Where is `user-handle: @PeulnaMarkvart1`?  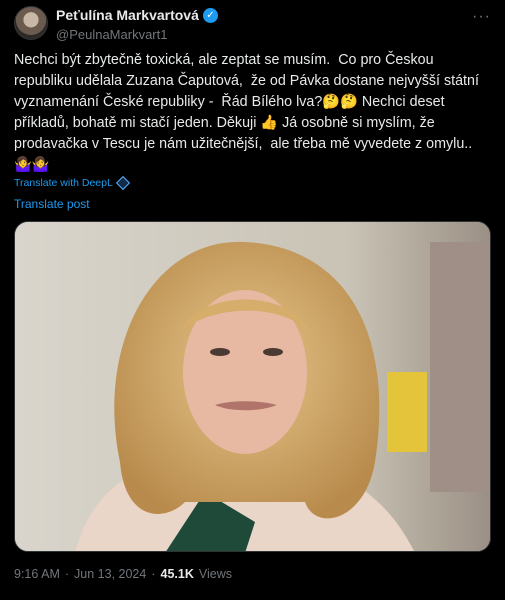 user-handle: @PeulnaMarkvart1 is located at coordinates (111, 34).